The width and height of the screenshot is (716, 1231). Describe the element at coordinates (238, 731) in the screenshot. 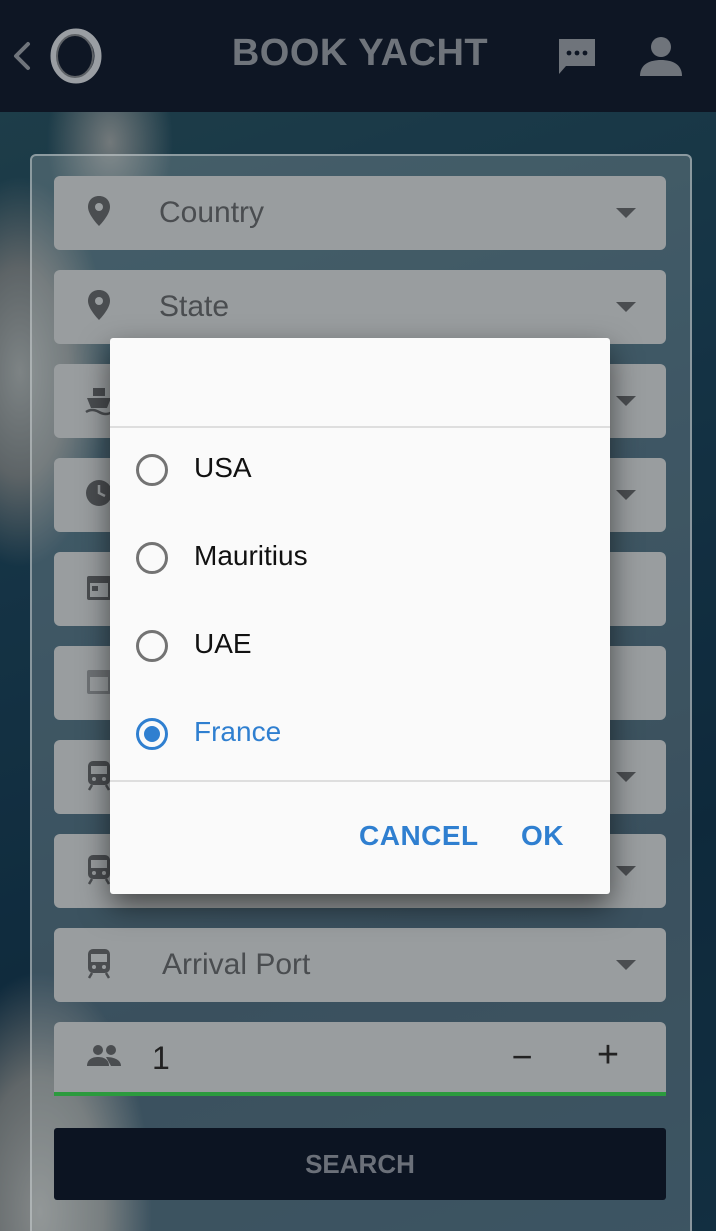

I see `option-label: France` at that location.